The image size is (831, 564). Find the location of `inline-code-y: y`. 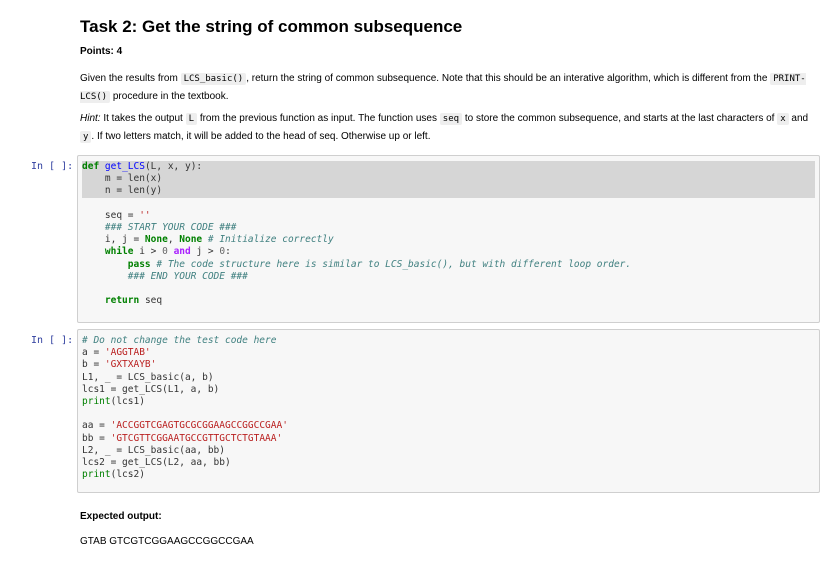

inline-code-y: y is located at coordinates (86, 137).